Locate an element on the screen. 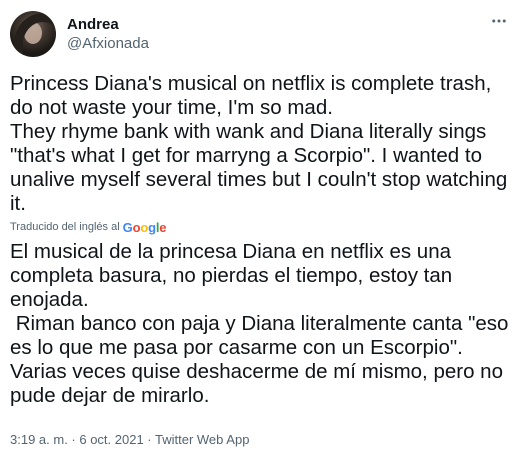 The height and width of the screenshot is (455, 526). google-logo: Google is located at coordinates (144, 227).